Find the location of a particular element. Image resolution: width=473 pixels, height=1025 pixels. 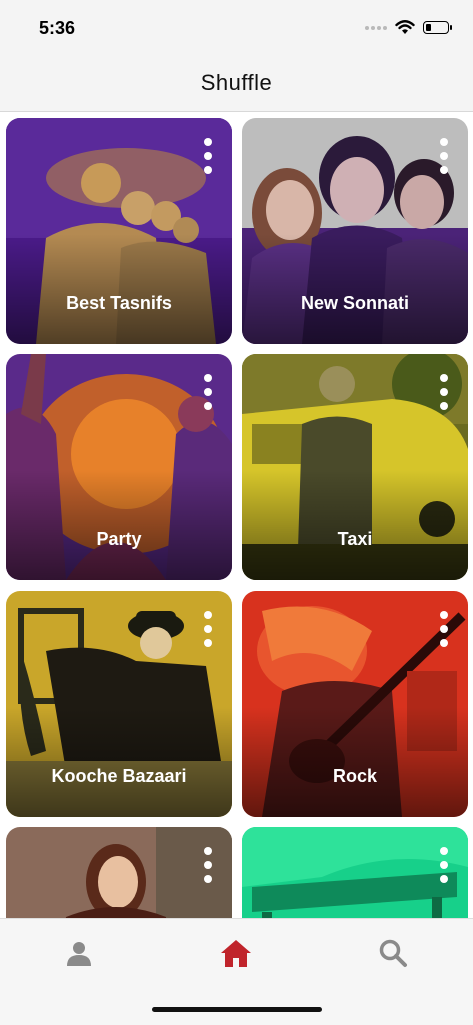

home-indicator is located at coordinates (237, 1009).